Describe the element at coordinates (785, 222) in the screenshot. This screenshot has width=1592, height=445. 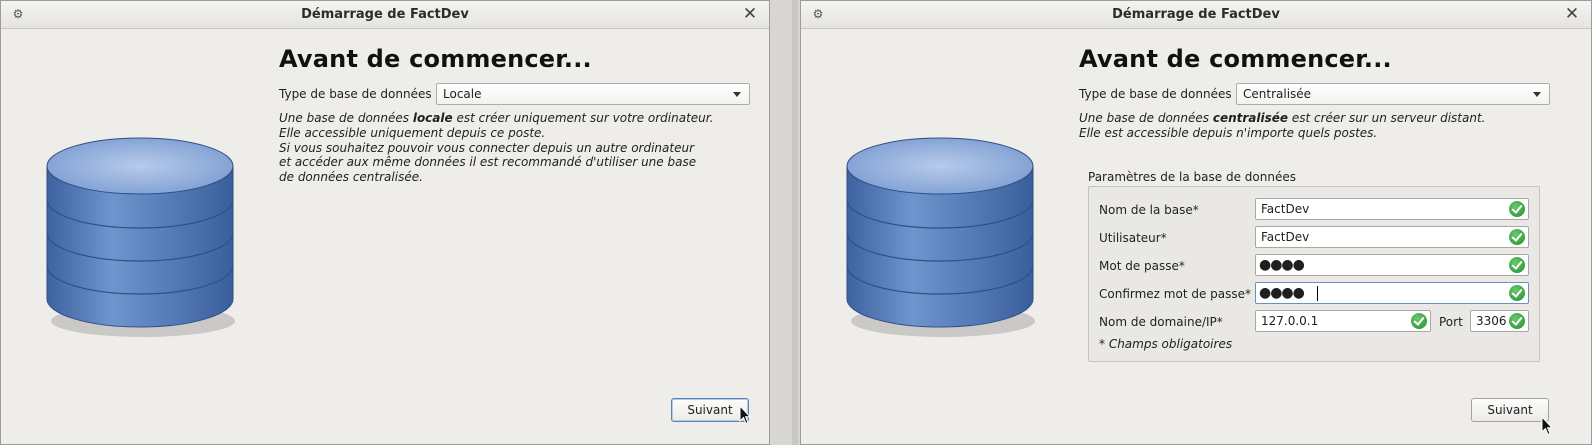
I see `window-separator` at that location.